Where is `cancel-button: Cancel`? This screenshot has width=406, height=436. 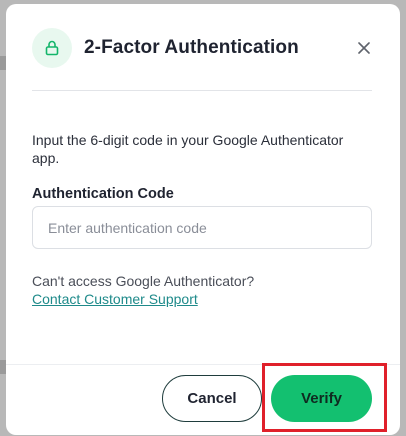 cancel-button: Cancel is located at coordinates (212, 398).